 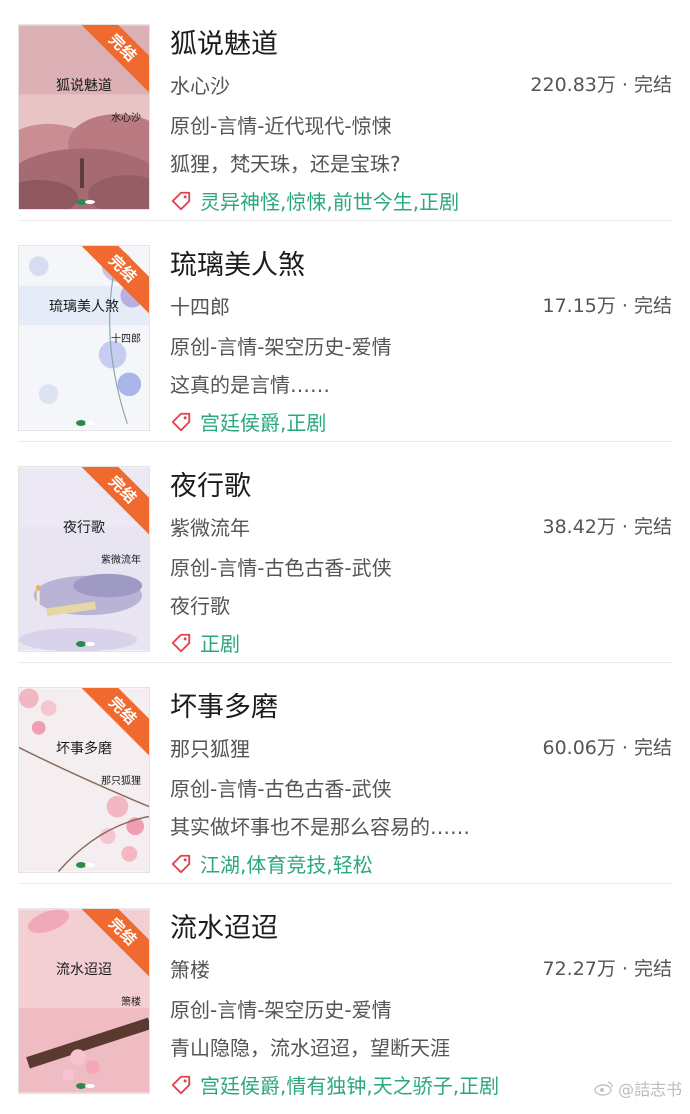 I want to click on cover-author: 水心沙, so click(x=126, y=118).